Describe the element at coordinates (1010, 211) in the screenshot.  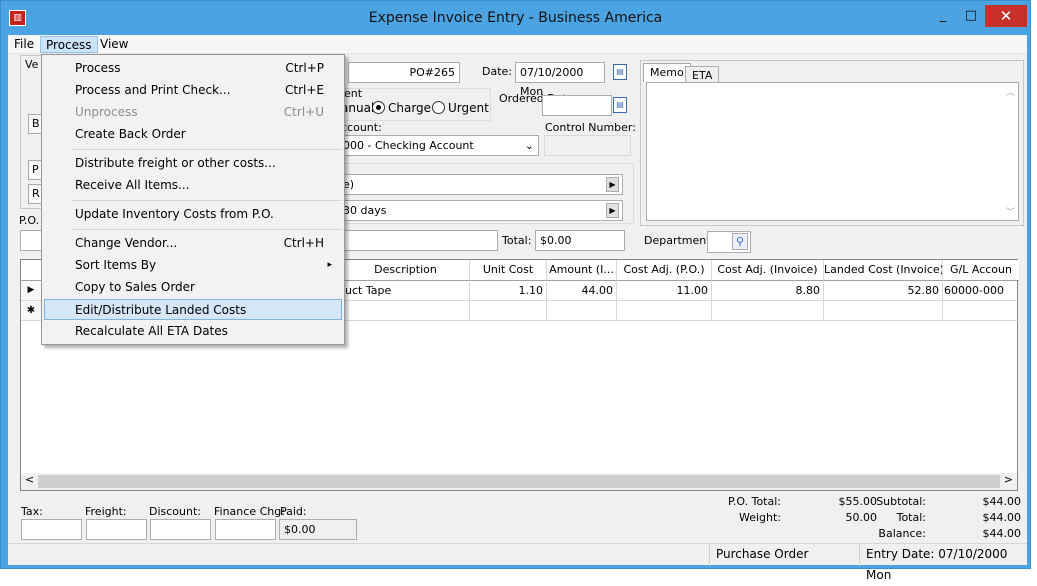
I see `scroll-down-icon: ﹀` at that location.